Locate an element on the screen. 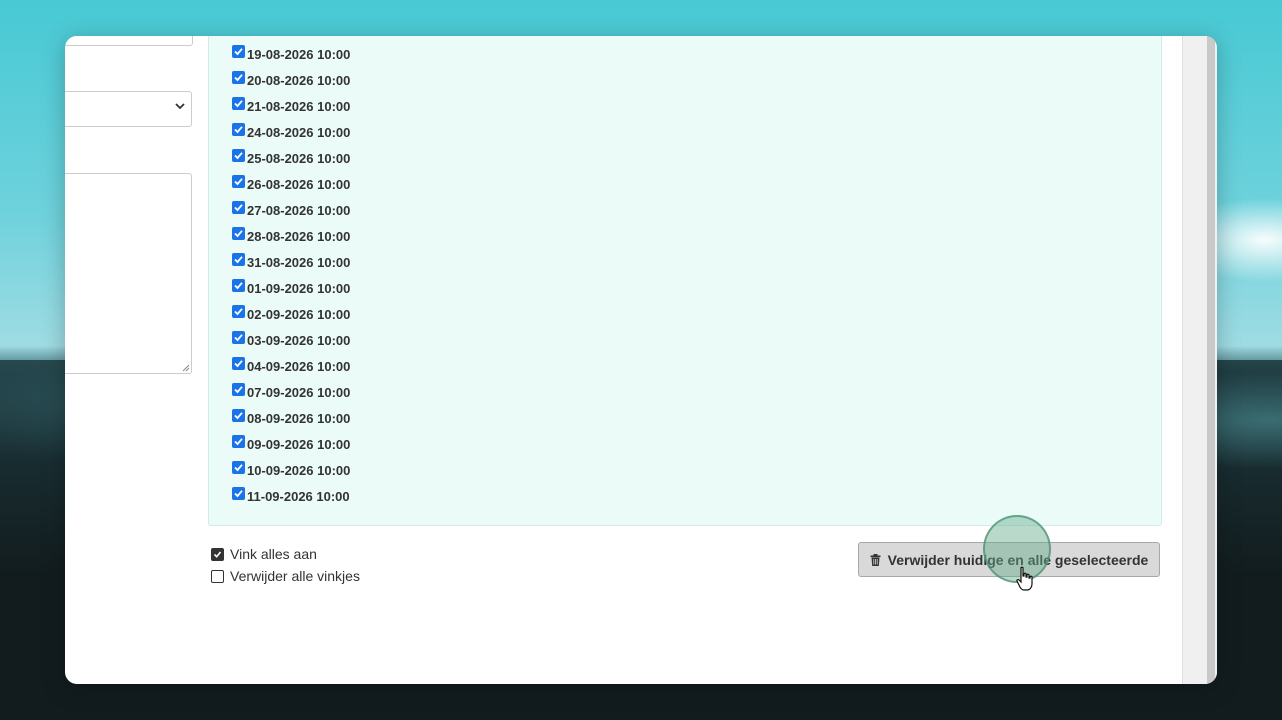 This screenshot has width=1282, height=720. resize-grip-icon is located at coordinates (186, 368).